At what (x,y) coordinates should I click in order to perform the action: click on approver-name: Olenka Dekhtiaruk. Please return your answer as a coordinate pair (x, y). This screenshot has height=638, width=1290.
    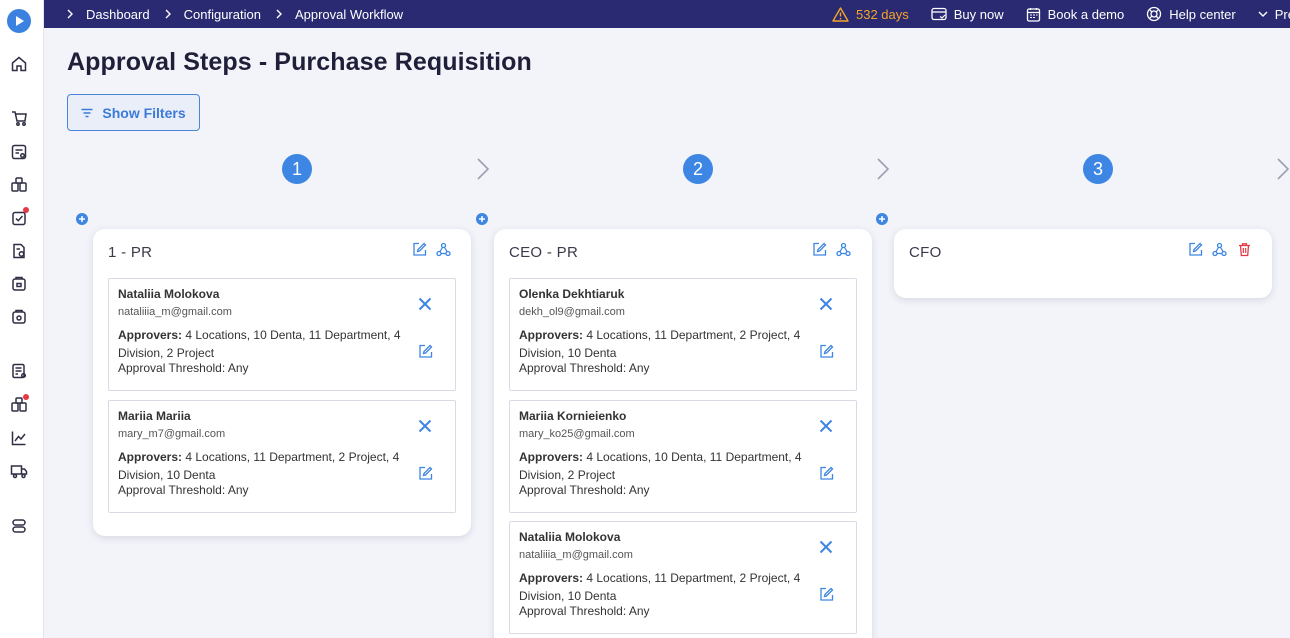
    Looking at the image, I should click on (572, 294).